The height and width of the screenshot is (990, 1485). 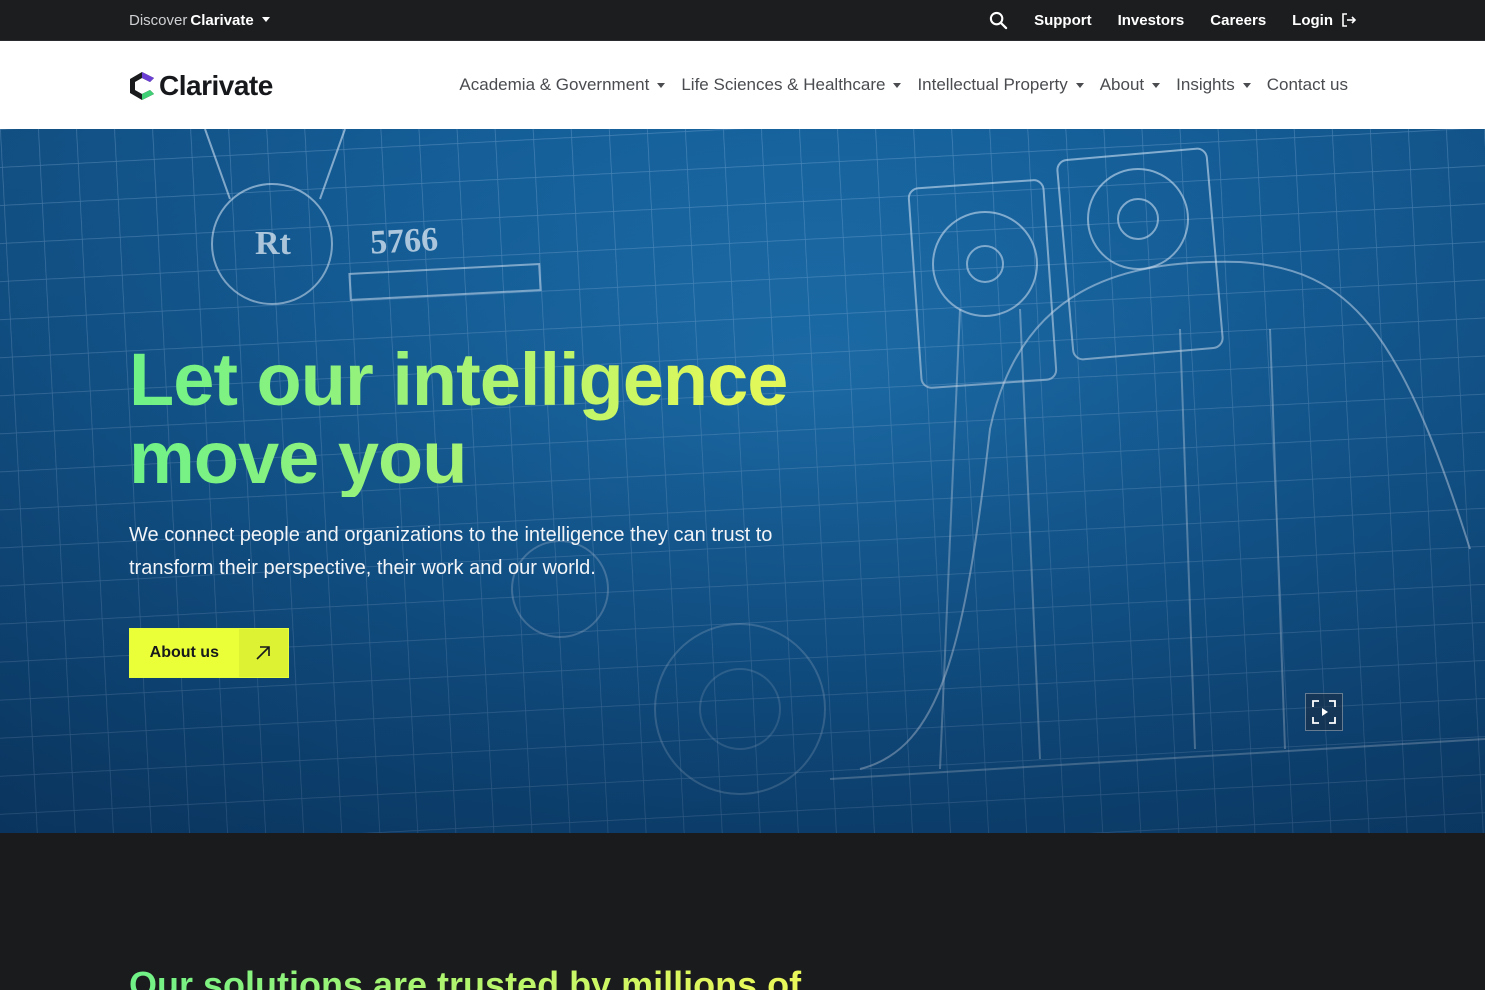 I want to click on nav-label: About, so click(x=1122, y=84).